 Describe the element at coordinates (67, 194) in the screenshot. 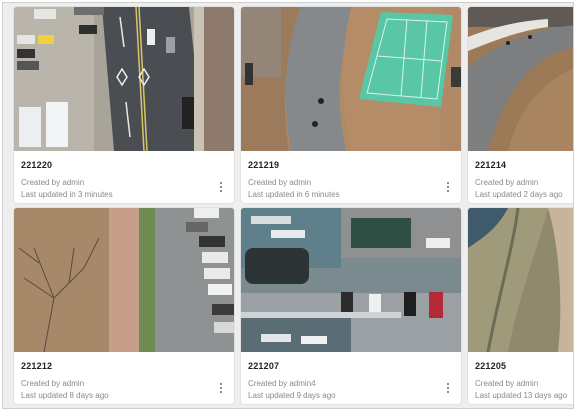

I see `project-last-updated: Last updated in 3 minutes` at that location.